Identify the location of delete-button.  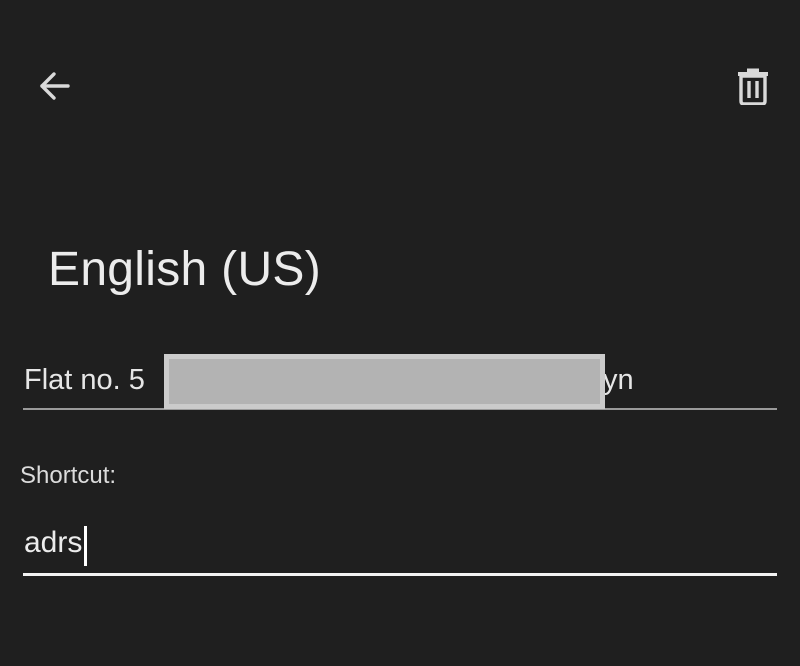
(753, 86).